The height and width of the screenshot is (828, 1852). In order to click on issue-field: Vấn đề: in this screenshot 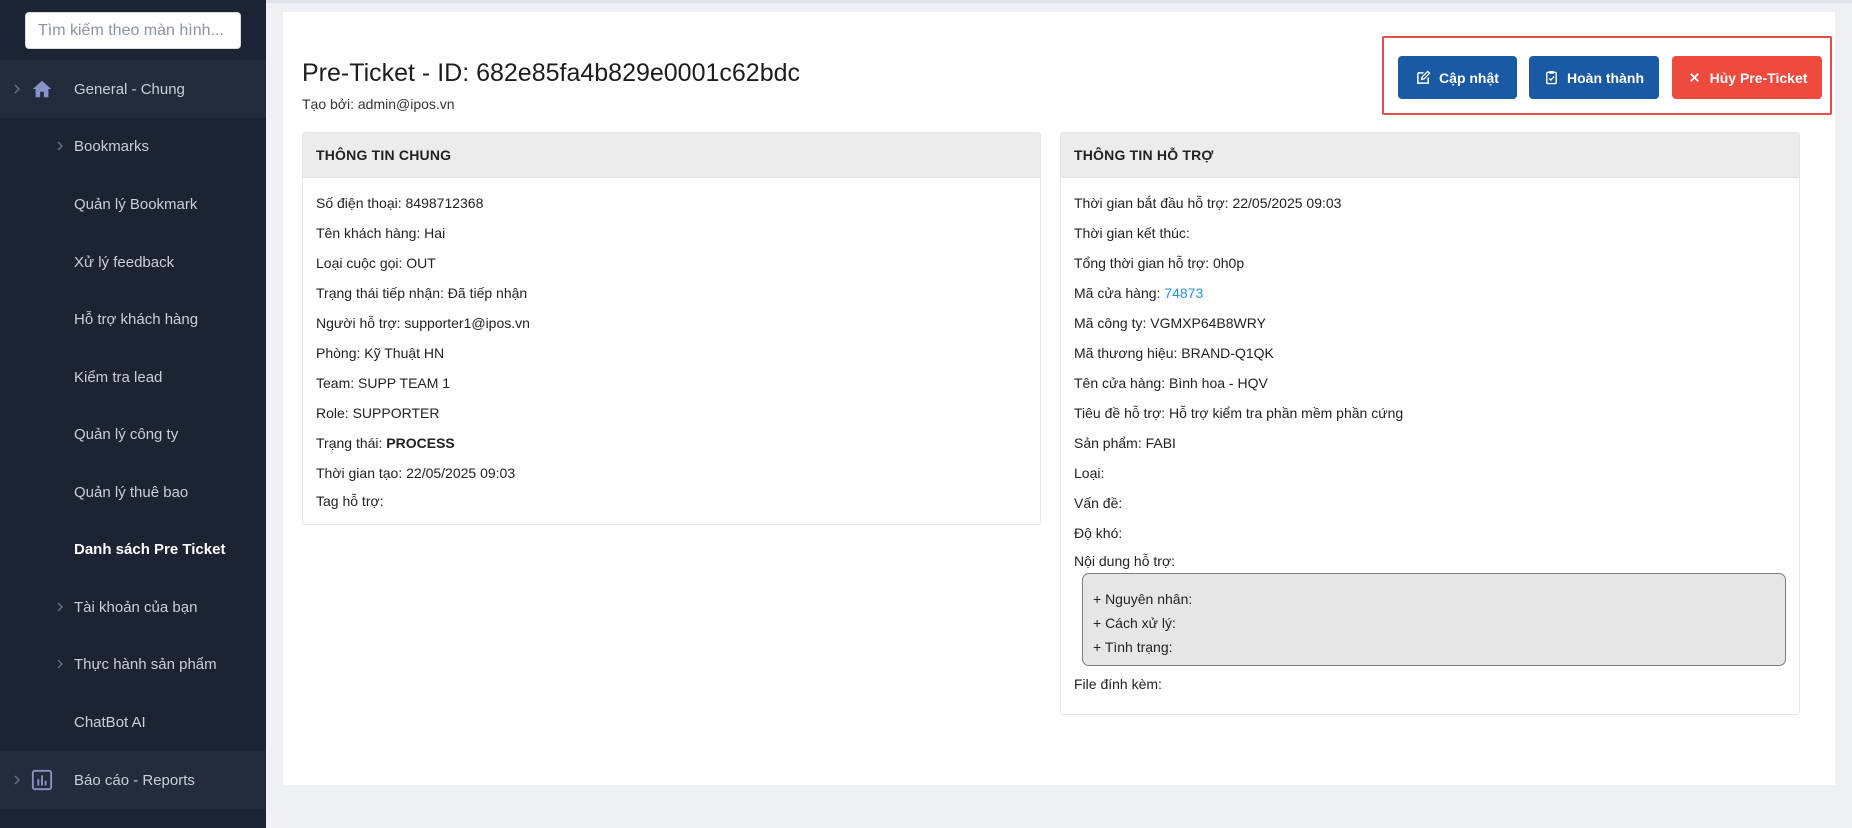, I will do `click(1098, 503)`.